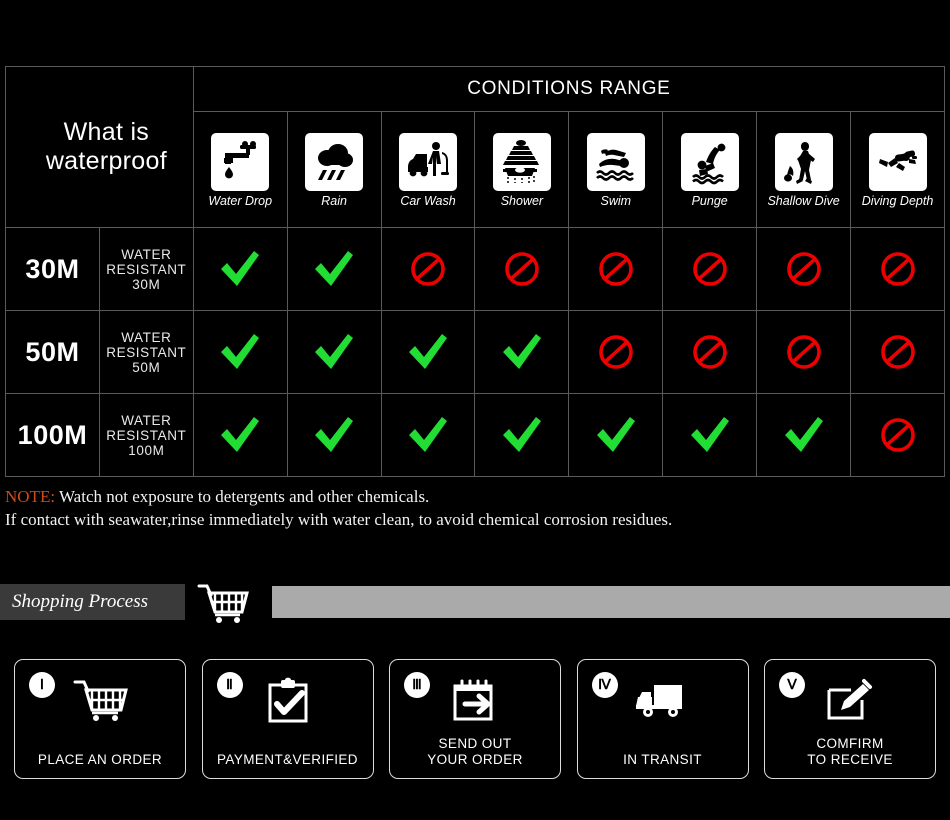 The height and width of the screenshot is (820, 950). What do you see at coordinates (709, 161) in the screenshot?
I see `plunge-dive-icon` at bounding box center [709, 161].